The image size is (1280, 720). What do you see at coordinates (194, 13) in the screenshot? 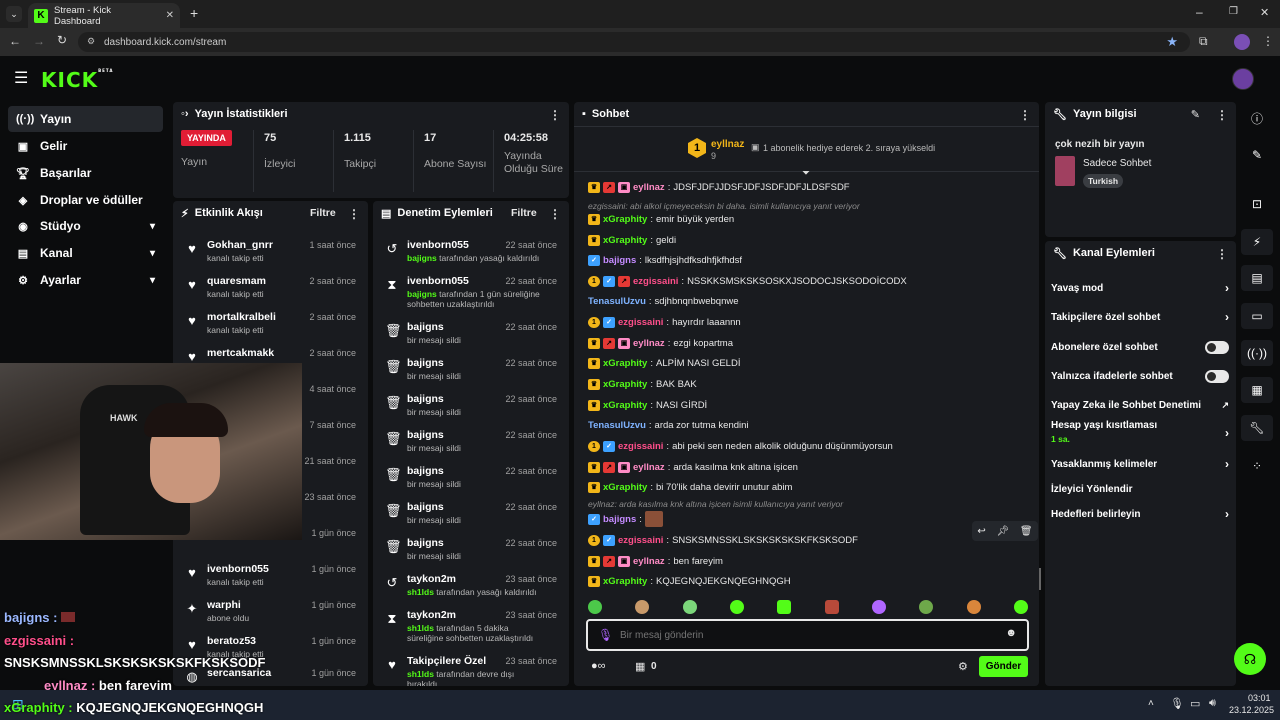
I see `new-tab-icon: +` at bounding box center [194, 13].